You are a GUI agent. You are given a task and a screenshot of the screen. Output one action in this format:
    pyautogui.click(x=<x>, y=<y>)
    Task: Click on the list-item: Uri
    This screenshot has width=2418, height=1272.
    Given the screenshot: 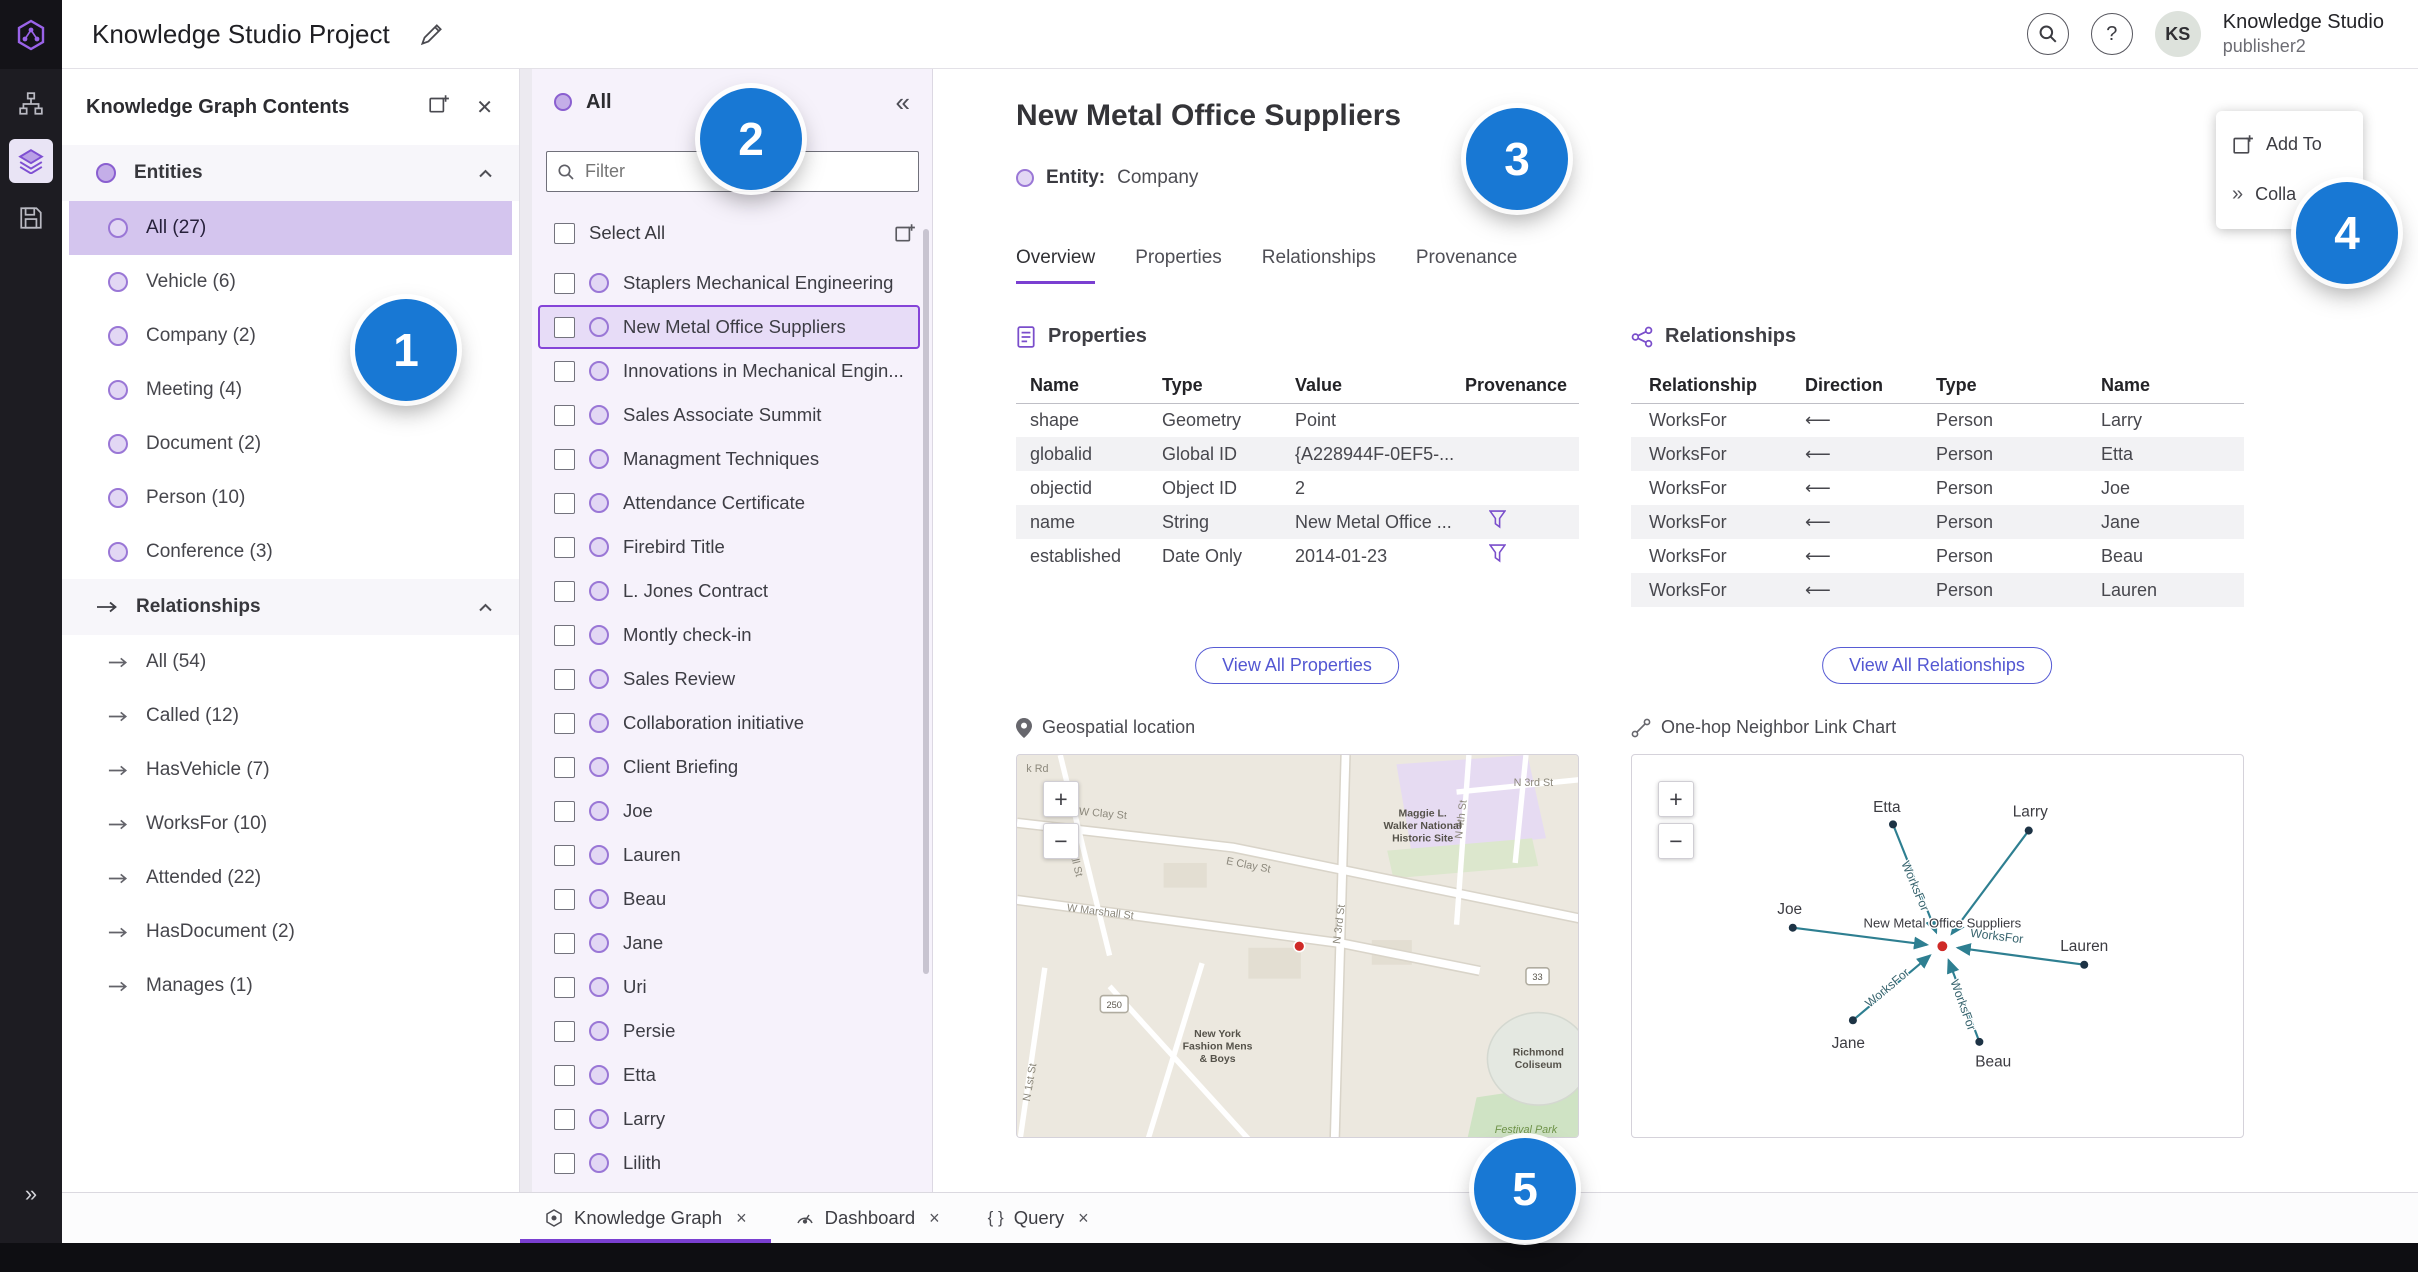 What is the action you would take?
    pyautogui.click(x=732, y=987)
    